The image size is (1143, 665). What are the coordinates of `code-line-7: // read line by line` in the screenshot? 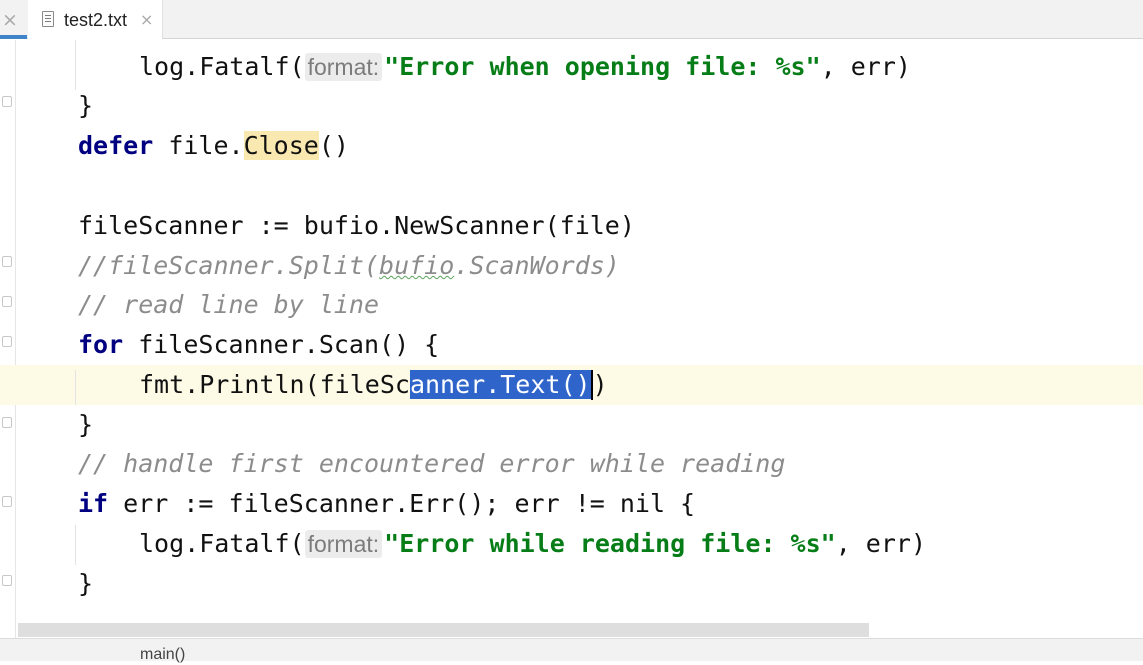 It's located at (229, 304).